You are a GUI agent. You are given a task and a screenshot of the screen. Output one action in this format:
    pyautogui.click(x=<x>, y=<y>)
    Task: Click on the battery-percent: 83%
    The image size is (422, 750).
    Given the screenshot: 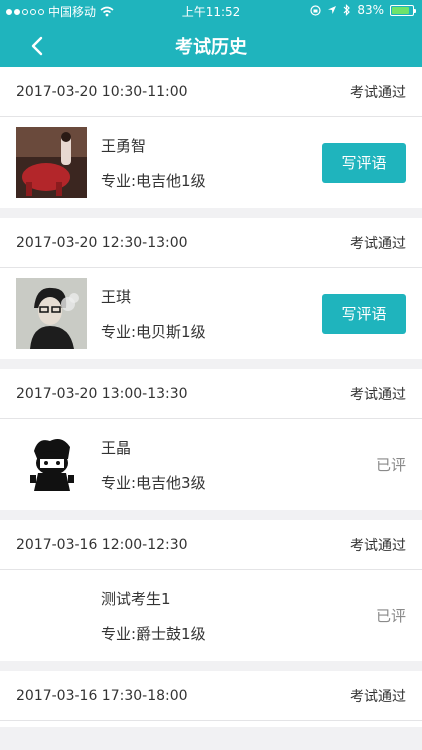 What is the action you would take?
    pyautogui.click(x=370, y=10)
    